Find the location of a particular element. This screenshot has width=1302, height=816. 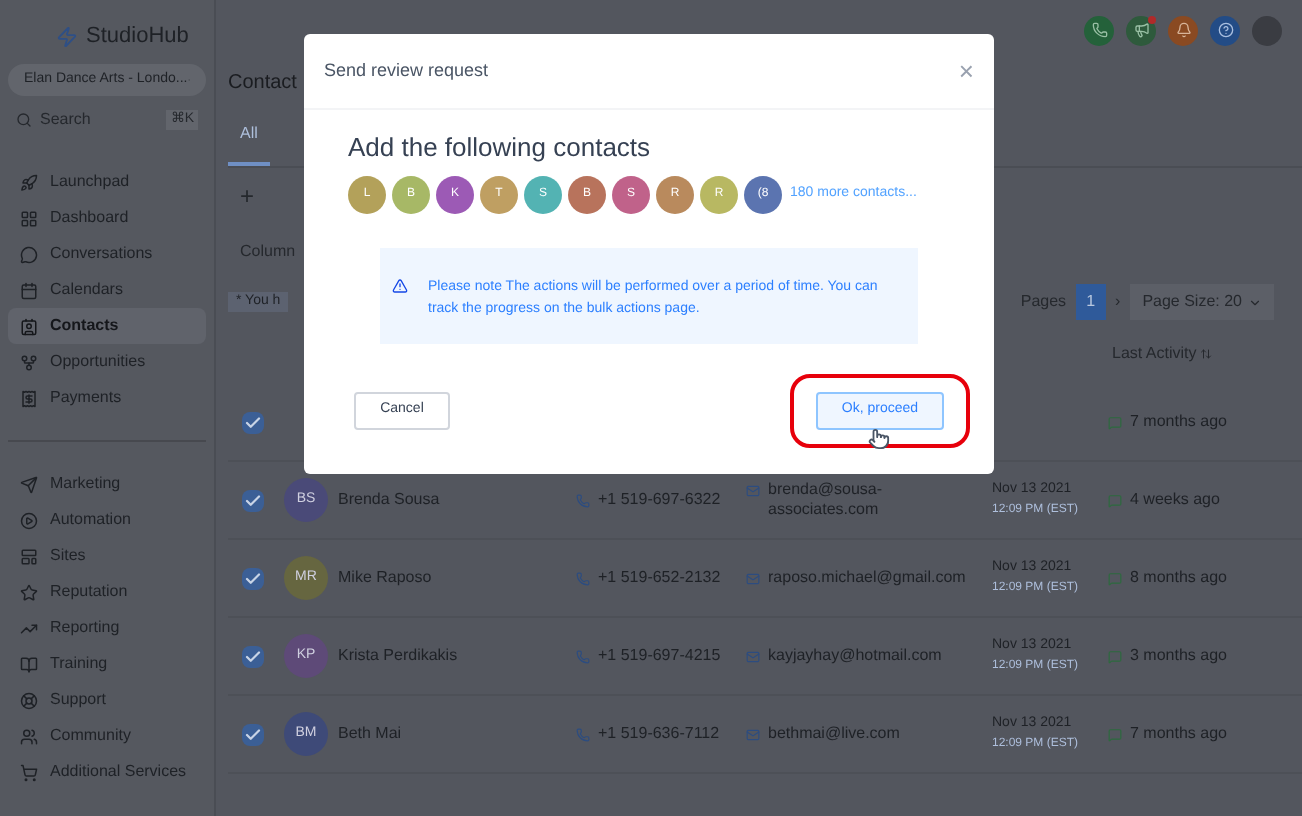

sidebar-item: Dashboard is located at coordinates (107, 218).